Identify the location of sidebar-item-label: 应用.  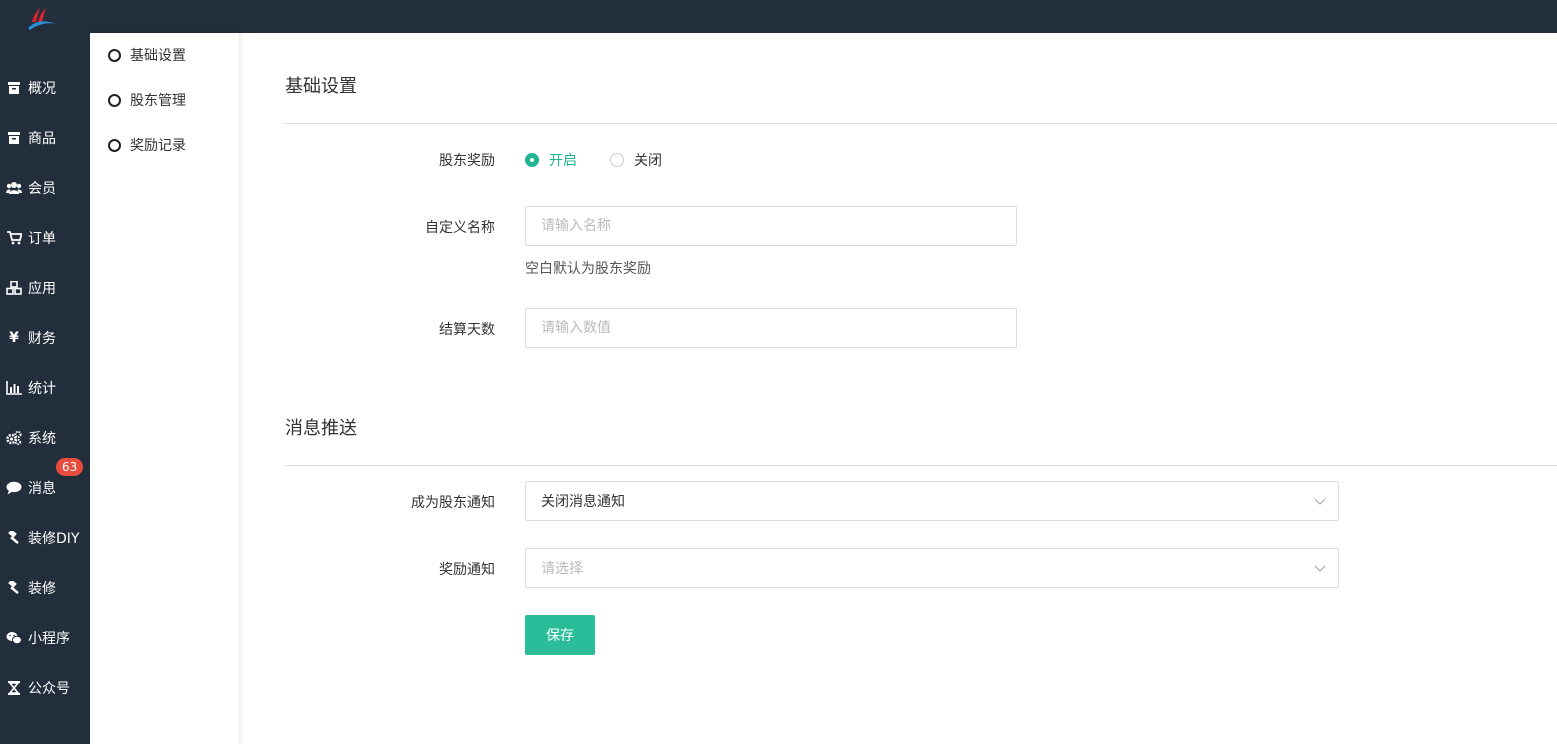
(42, 289).